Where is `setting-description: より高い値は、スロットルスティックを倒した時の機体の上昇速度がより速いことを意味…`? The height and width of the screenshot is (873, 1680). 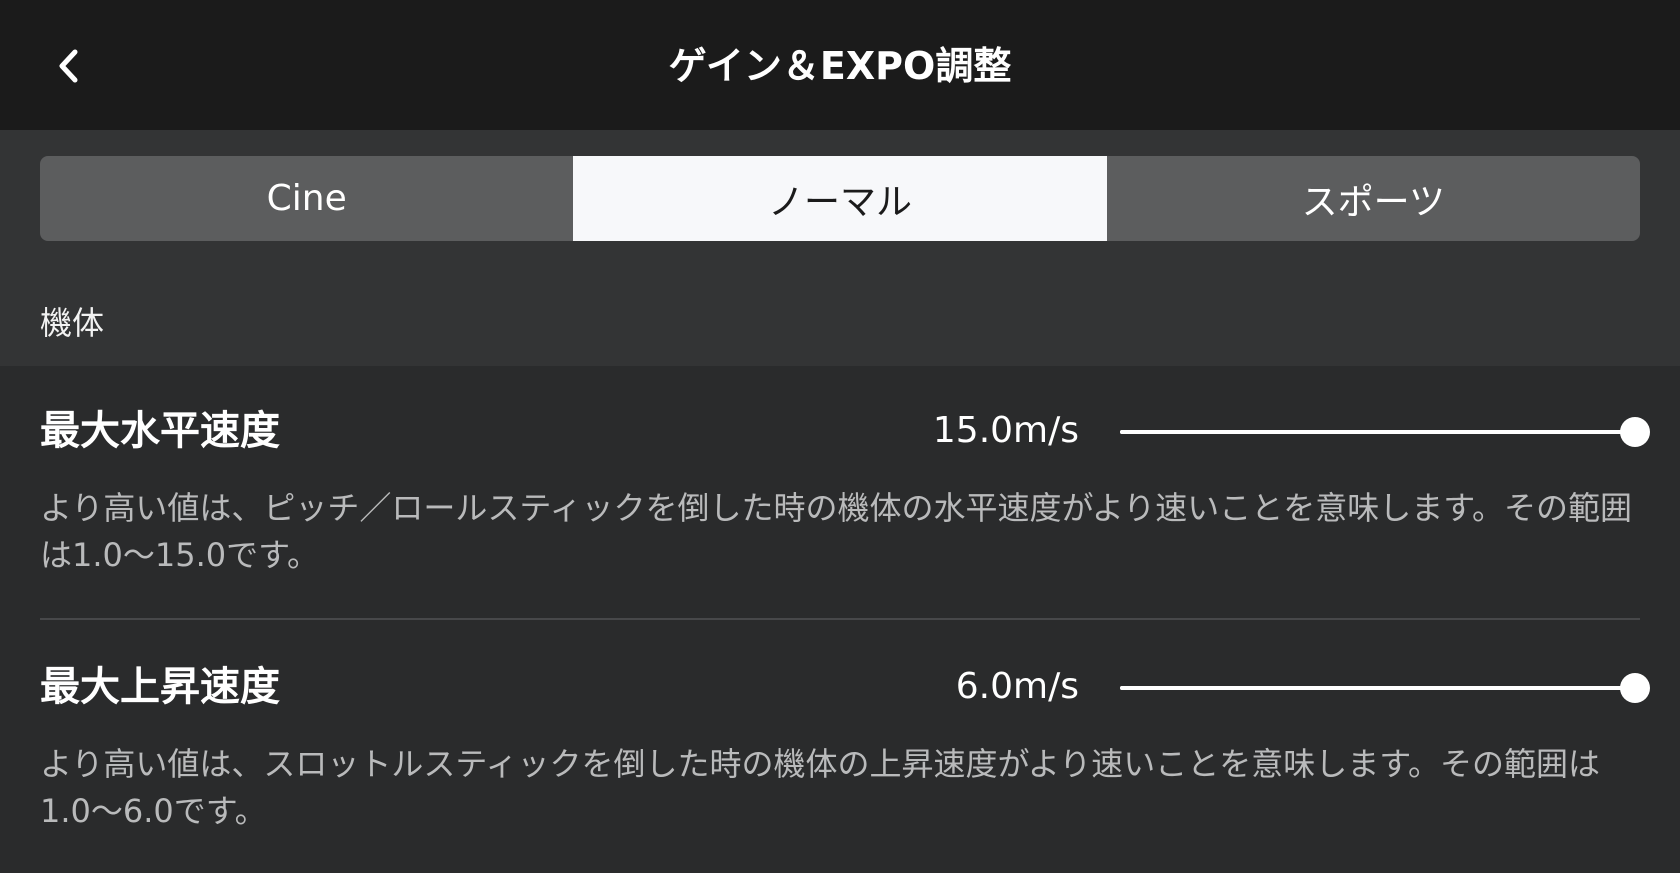
setting-description: より高い値は、スロットルスティックを倒した時の機体の上昇速度がより速いことを意味… is located at coordinates (820, 787).